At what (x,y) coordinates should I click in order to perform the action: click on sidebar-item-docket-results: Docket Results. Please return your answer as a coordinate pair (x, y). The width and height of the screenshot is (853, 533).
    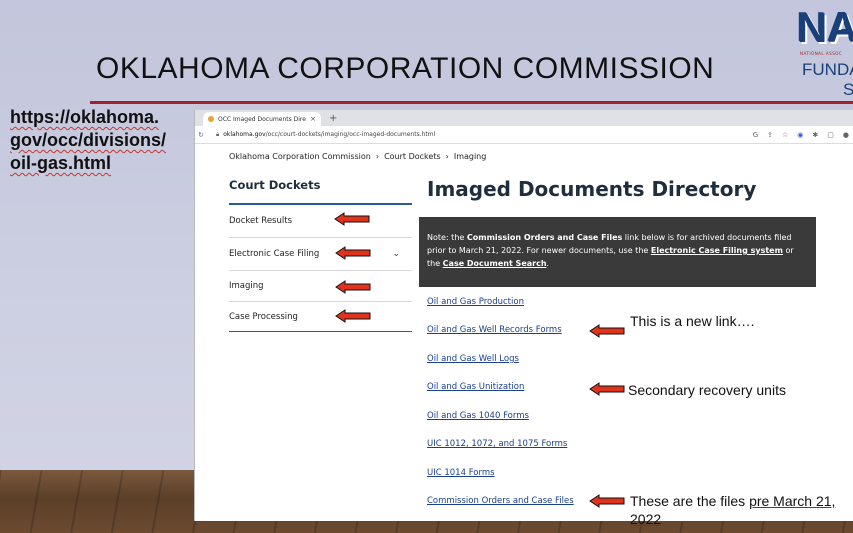
    Looking at the image, I should click on (320, 221).